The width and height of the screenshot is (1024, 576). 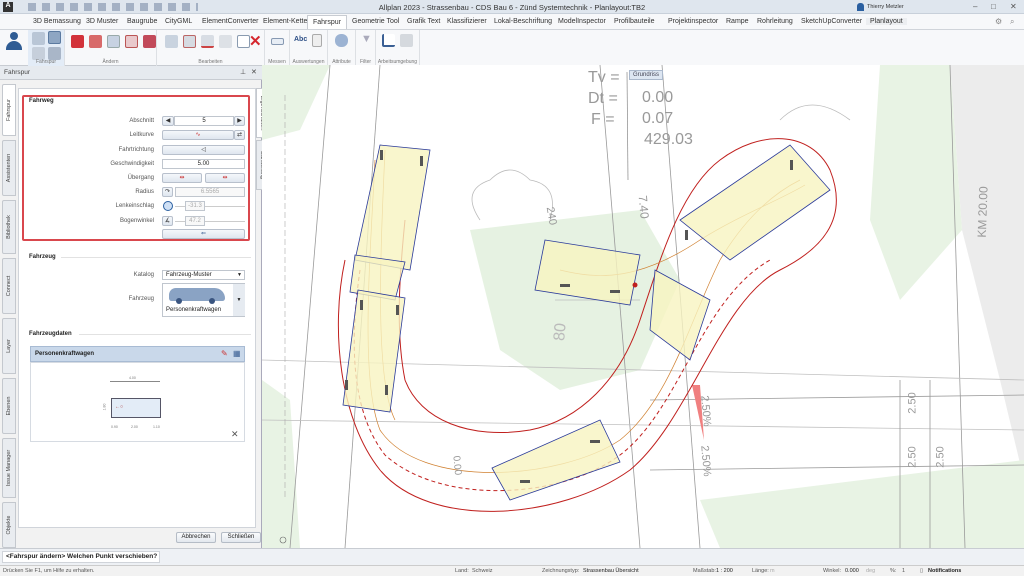 I want to click on dt-label: Dt =, so click(x=603, y=98).